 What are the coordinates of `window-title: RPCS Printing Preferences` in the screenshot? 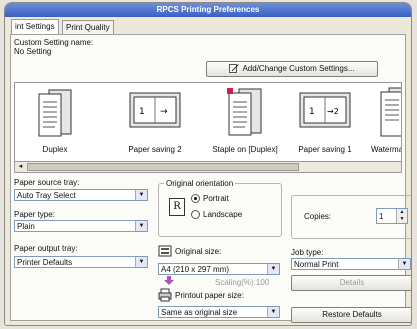 It's located at (208, 10).